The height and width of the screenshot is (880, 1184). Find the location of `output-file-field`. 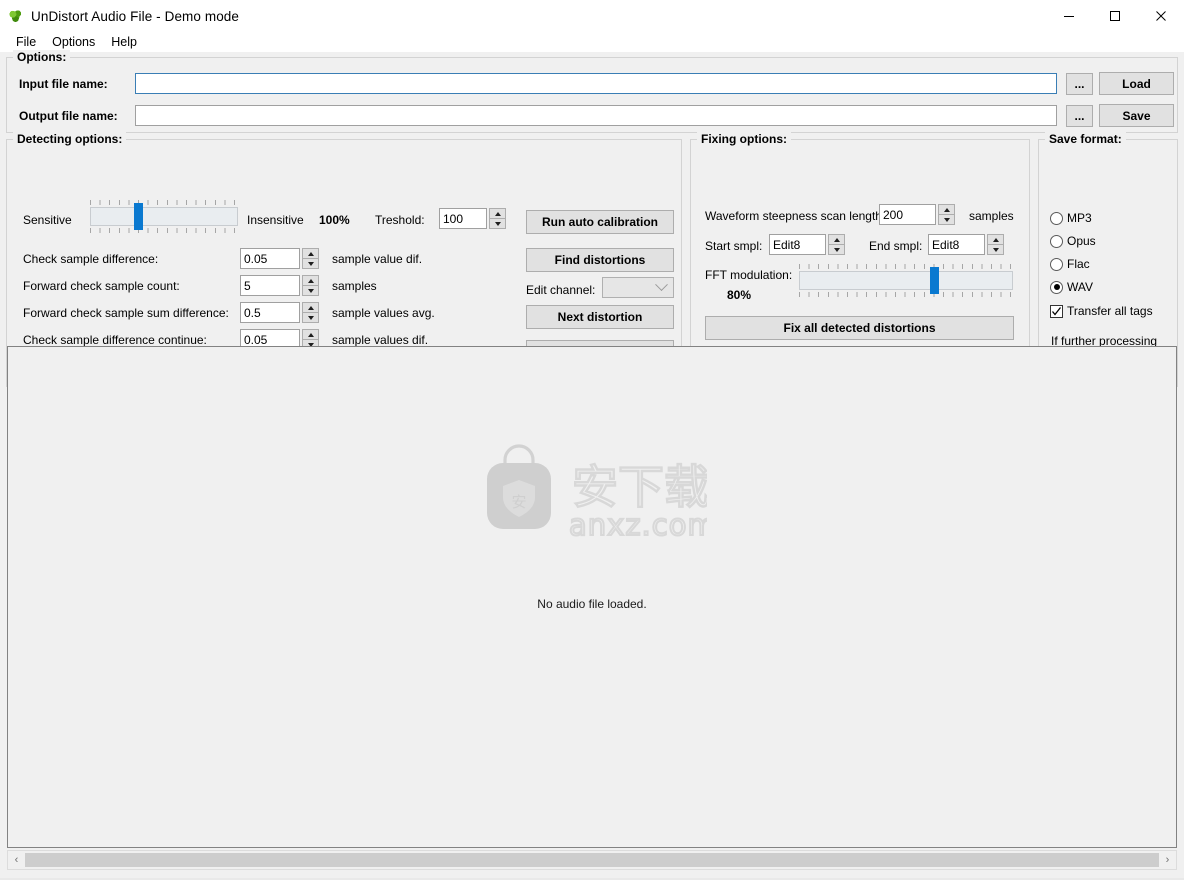

output-file-field is located at coordinates (596, 115).